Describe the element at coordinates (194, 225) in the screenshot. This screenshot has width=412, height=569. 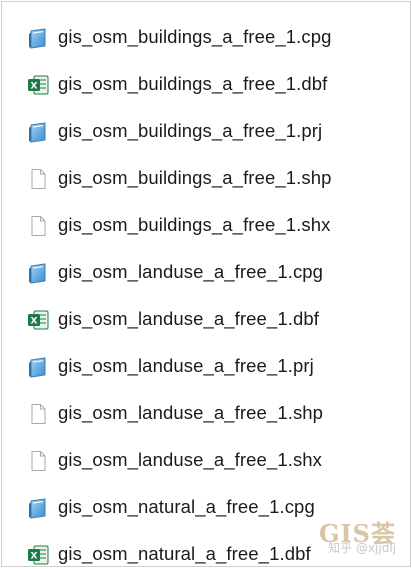
I see `file-name: gis_osm_buildings_a_free_1.shx` at that location.